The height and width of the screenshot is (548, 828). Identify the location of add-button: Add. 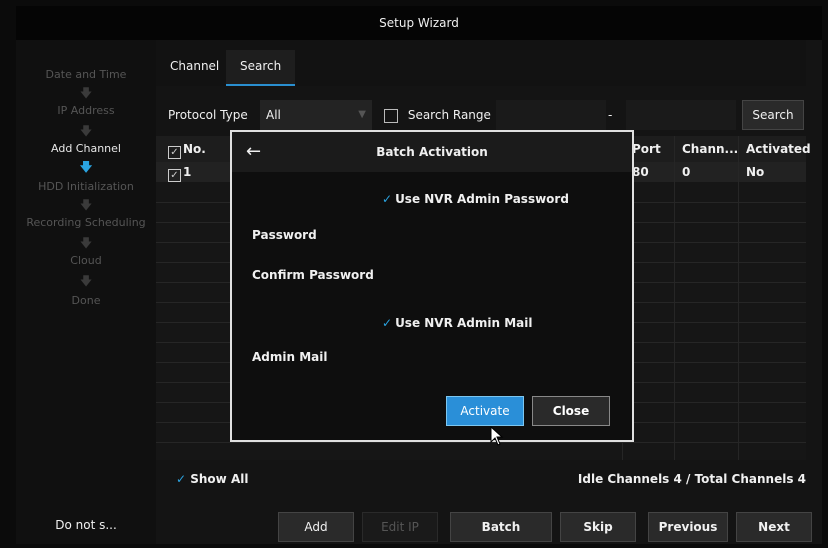
(316, 527).